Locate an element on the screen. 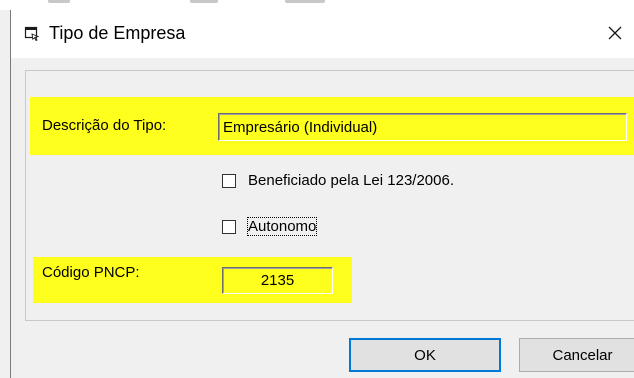 This screenshot has height=378, width=634. pncp-label: Código PNCP: is located at coordinates (91, 272).